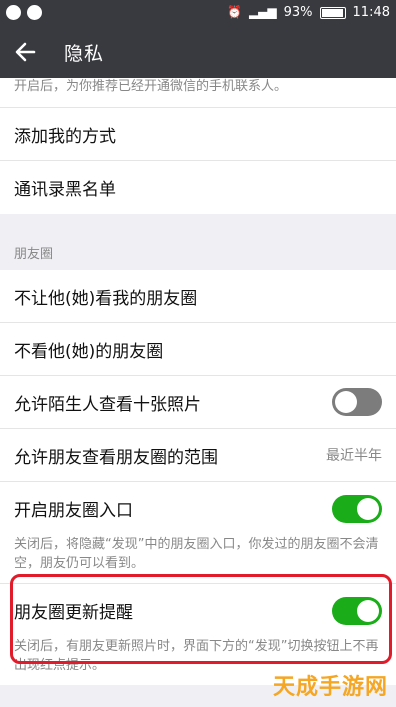 The height and width of the screenshot is (707, 396). Describe the element at coordinates (198, 242) in the screenshot. I see `section-header-moments: 朋友圈` at that location.